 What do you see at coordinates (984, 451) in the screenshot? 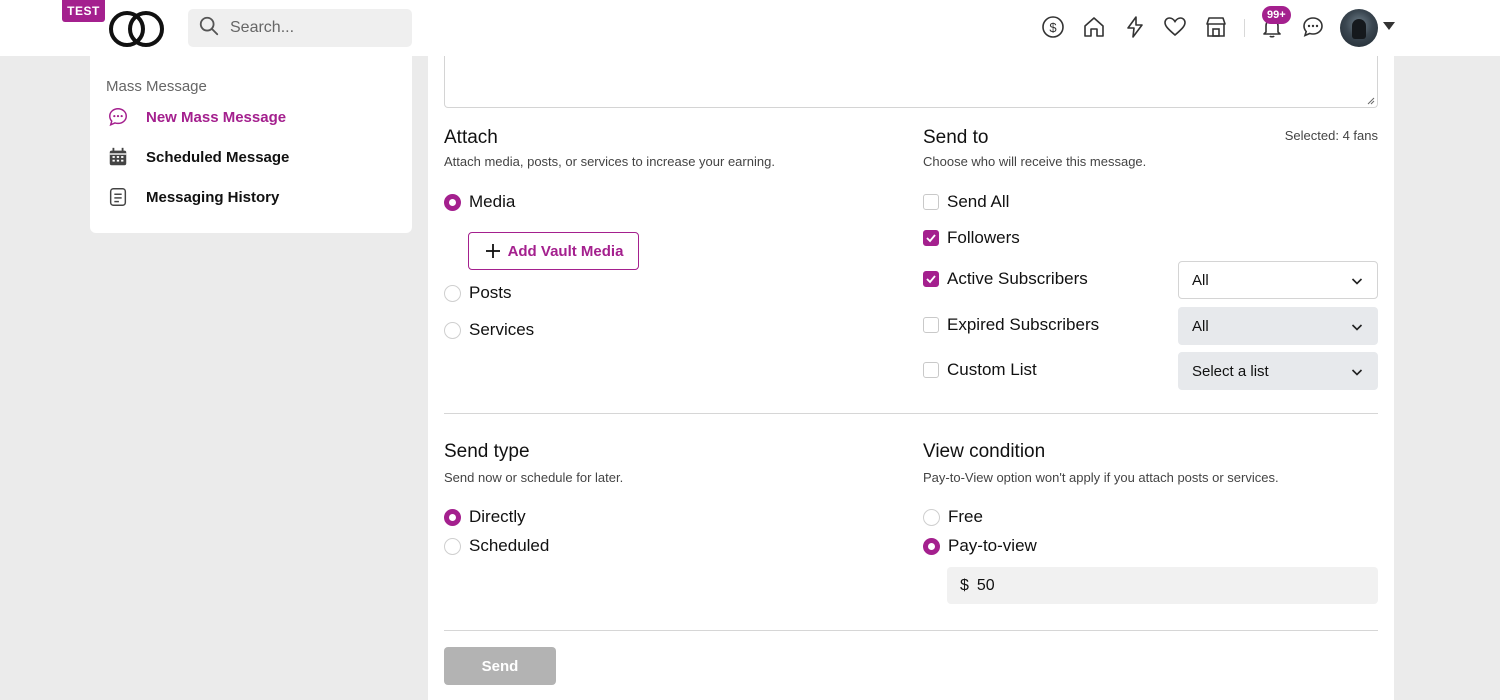
I see `view-condition-title: View condition` at bounding box center [984, 451].